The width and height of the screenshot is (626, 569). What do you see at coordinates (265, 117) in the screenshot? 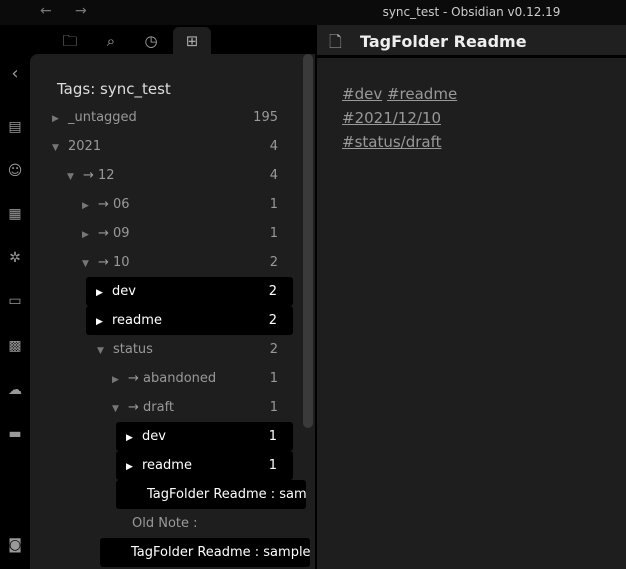
I see `item-count: 195` at bounding box center [265, 117].